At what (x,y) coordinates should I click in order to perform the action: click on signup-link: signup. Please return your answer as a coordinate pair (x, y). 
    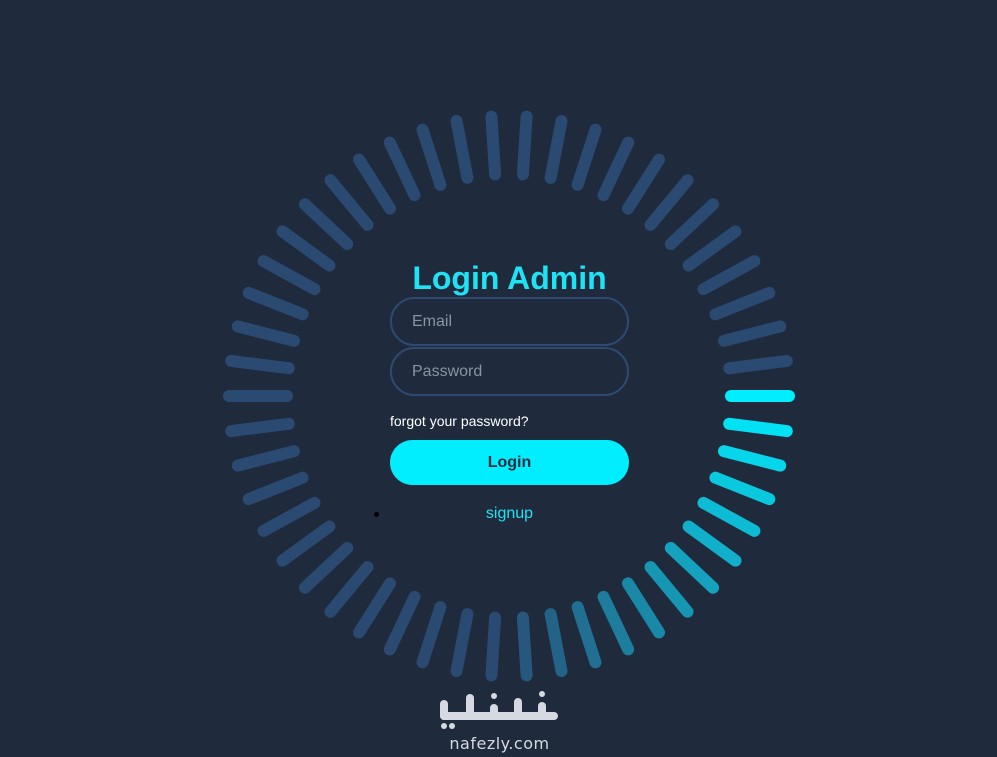
    Looking at the image, I should click on (509, 514).